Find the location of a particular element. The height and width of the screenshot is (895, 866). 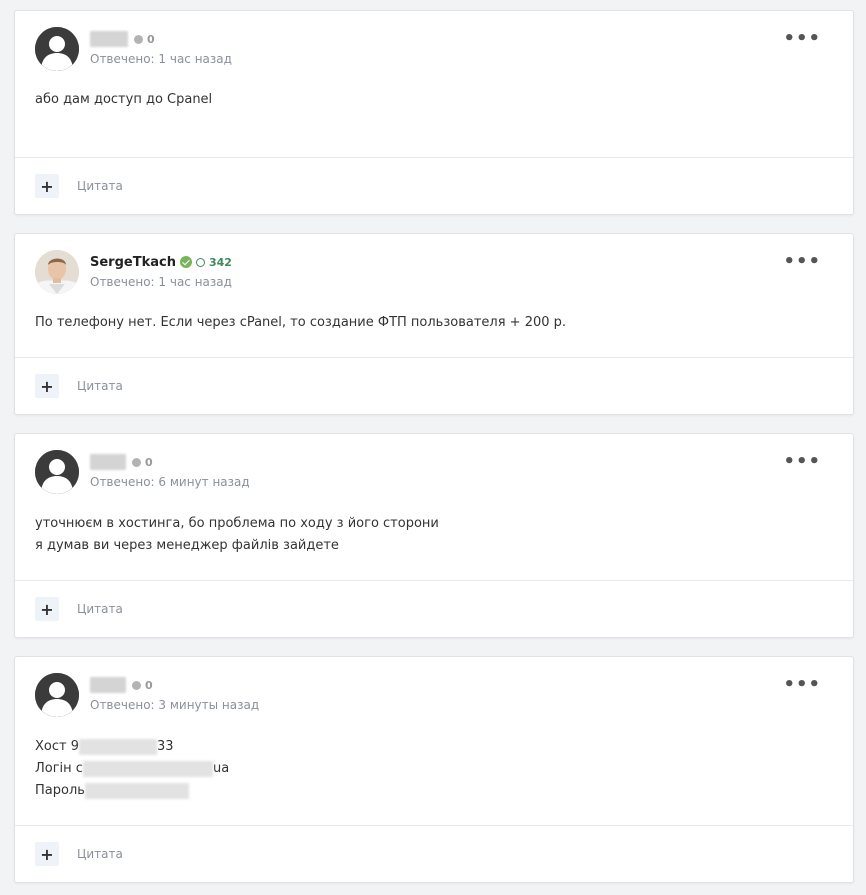

reputation-count: 342 is located at coordinates (220, 262).